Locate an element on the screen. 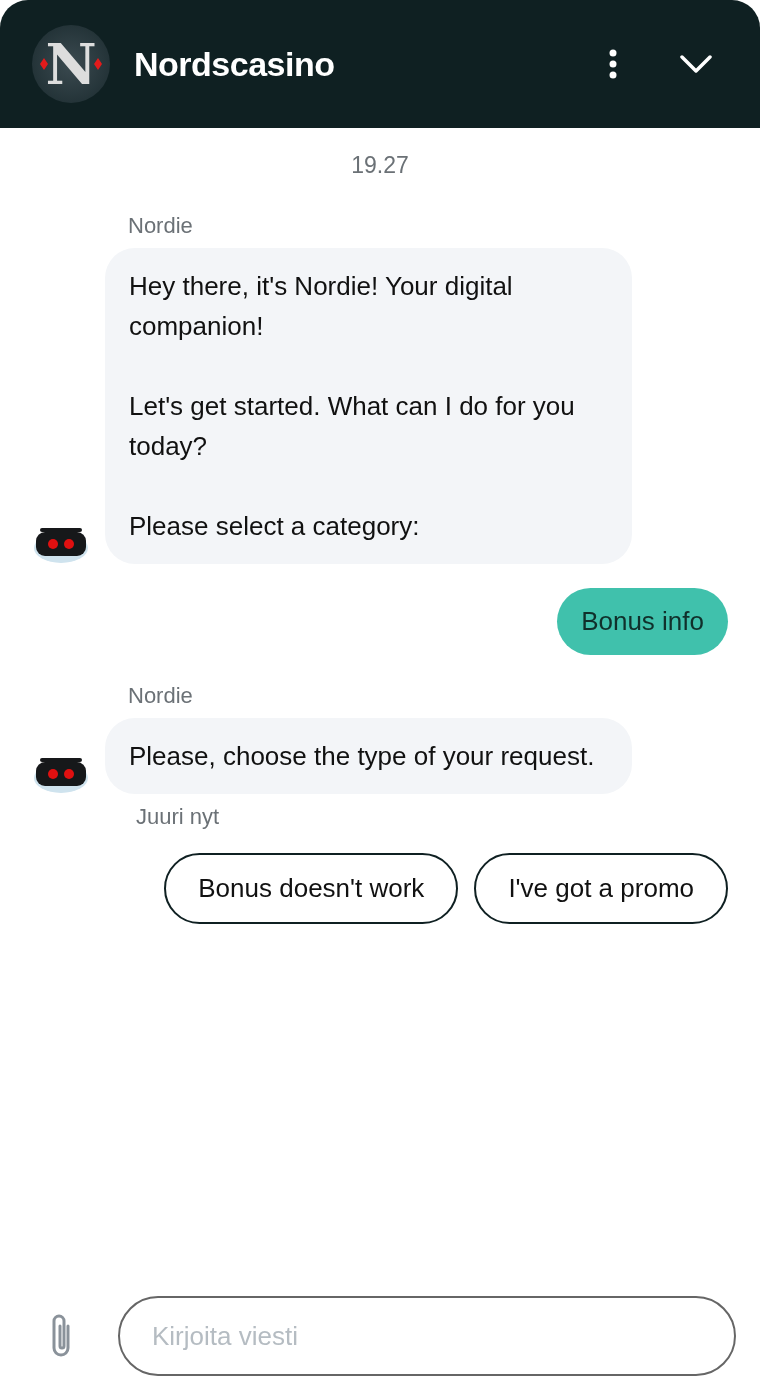 This screenshot has height=1400, width=760. quick-reply-button: I've got a promo is located at coordinates (601, 888).